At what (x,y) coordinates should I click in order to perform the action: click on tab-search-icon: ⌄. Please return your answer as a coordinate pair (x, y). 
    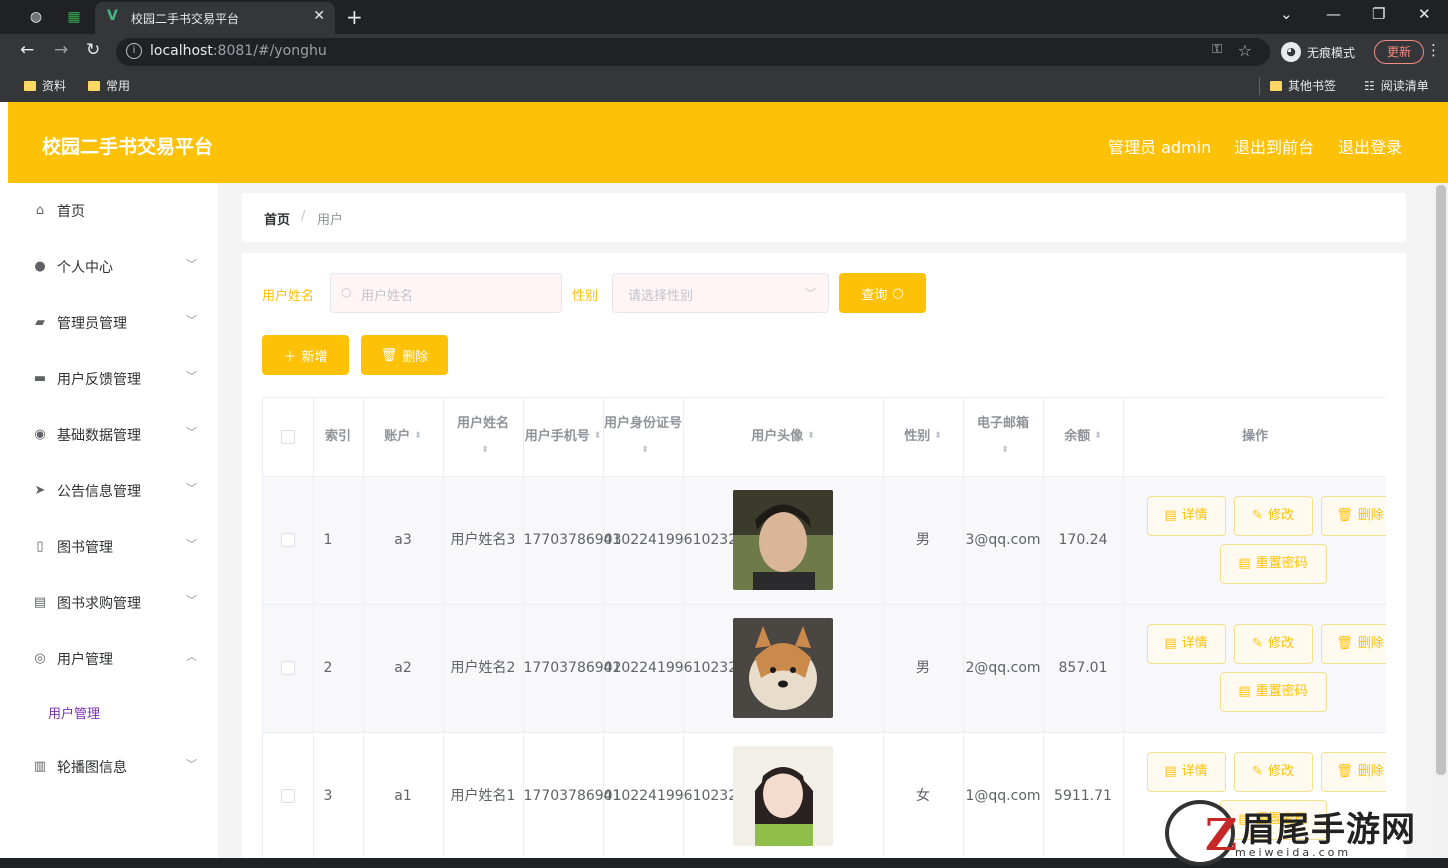
    Looking at the image, I should click on (1286, 14).